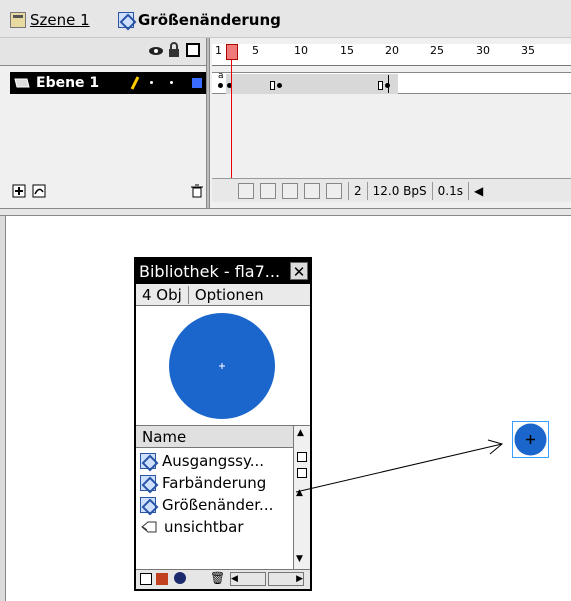 The width and height of the screenshot is (571, 601). I want to click on symbol-crumb-label: Größenänderung, so click(209, 20).